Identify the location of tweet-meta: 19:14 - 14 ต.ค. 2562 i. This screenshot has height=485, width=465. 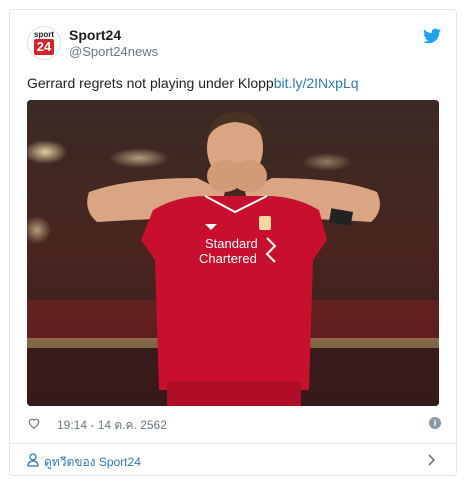
(234, 424).